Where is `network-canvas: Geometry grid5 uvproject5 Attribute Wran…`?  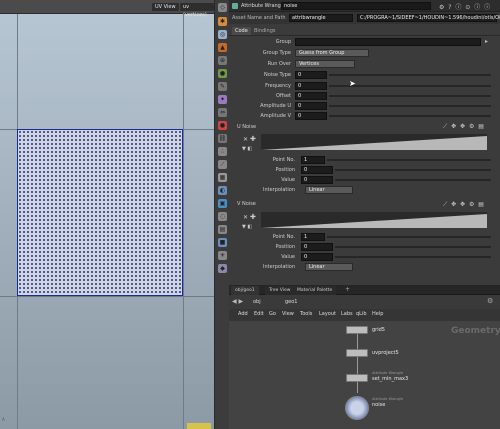 network-canvas: Geometry grid5 uvproject5 Attribute Wran… is located at coordinates (364, 375).